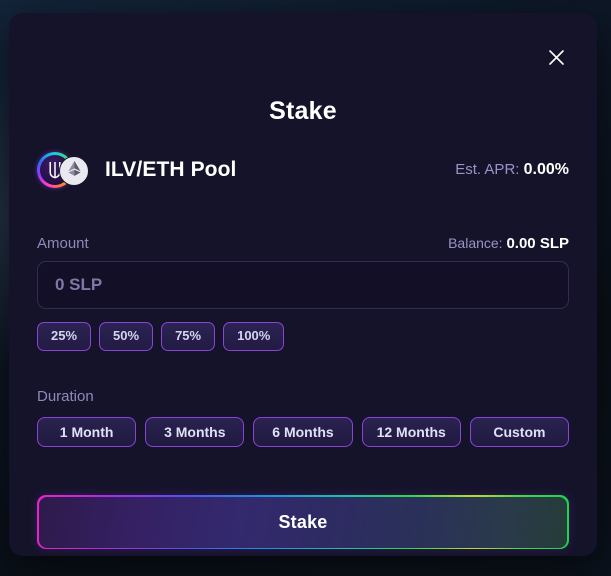  Describe the element at coordinates (74, 171) in the screenshot. I see `eth-token-icon` at that location.